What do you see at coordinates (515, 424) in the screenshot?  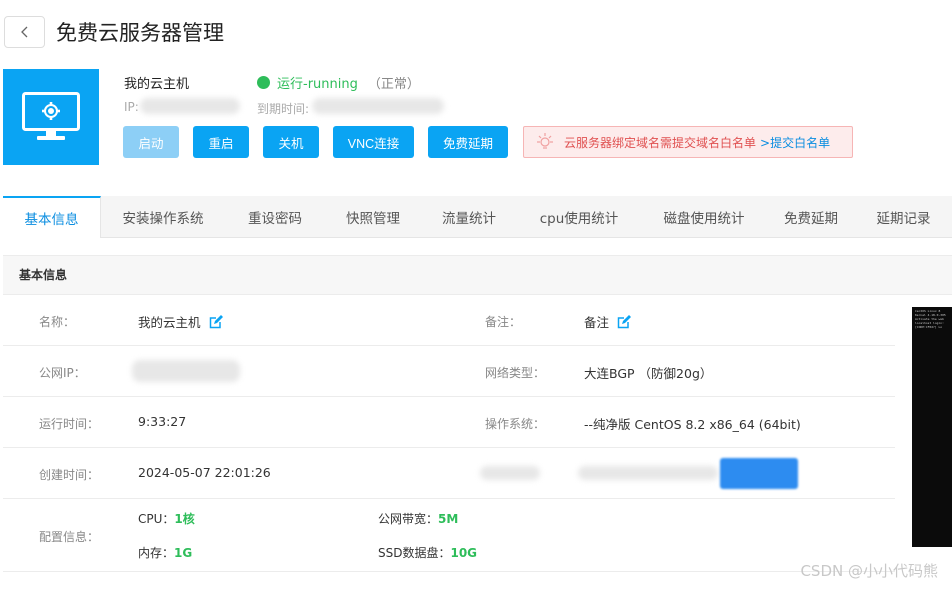 I see `os-label: 操作系统：` at bounding box center [515, 424].